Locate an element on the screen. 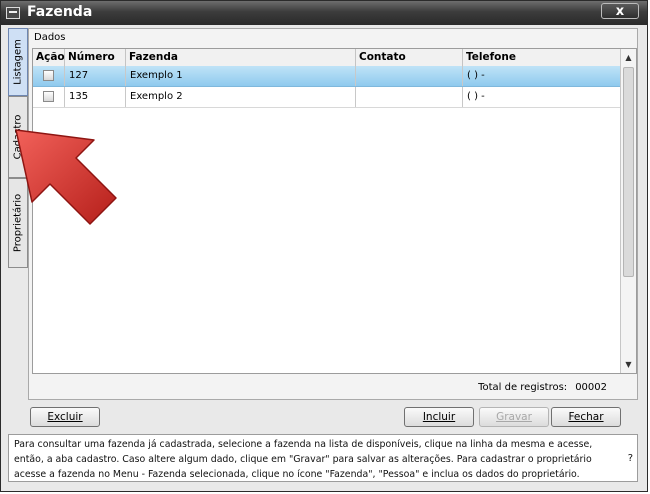 The image size is (650, 494). table-header: Ação Número Fazenda Contato Telefone is located at coordinates (326, 58).